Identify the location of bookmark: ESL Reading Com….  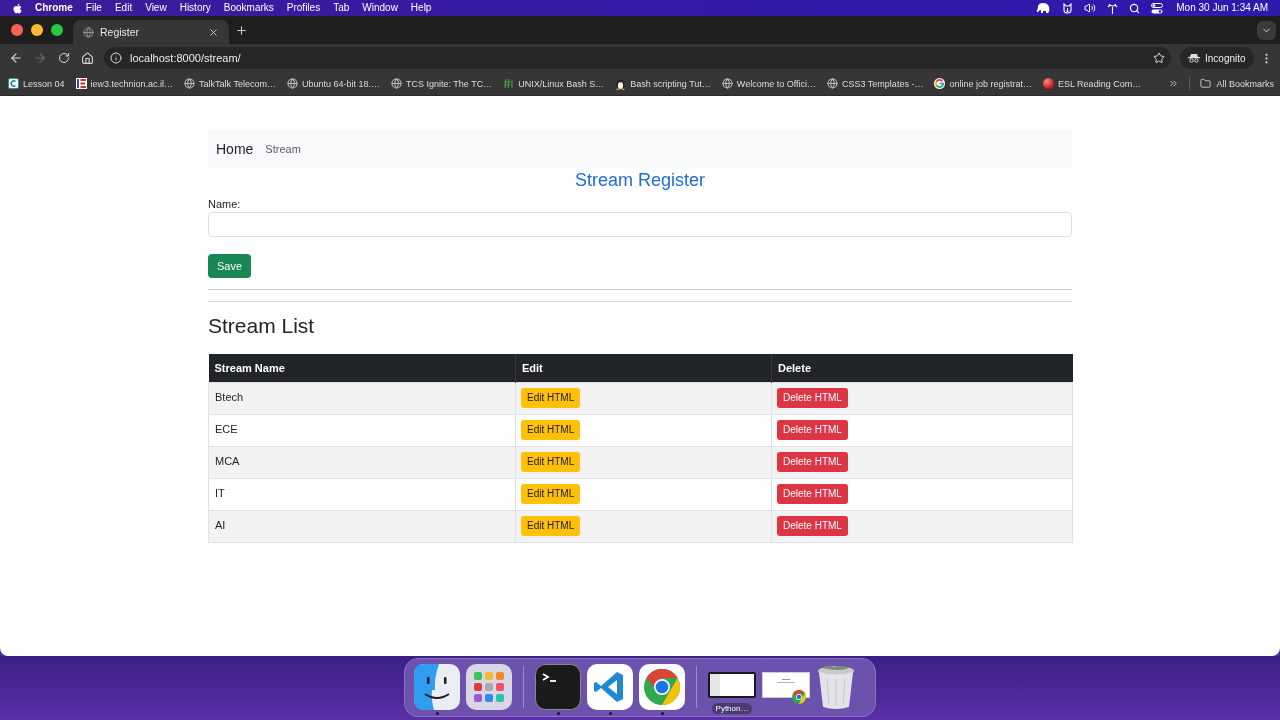
(1092, 83).